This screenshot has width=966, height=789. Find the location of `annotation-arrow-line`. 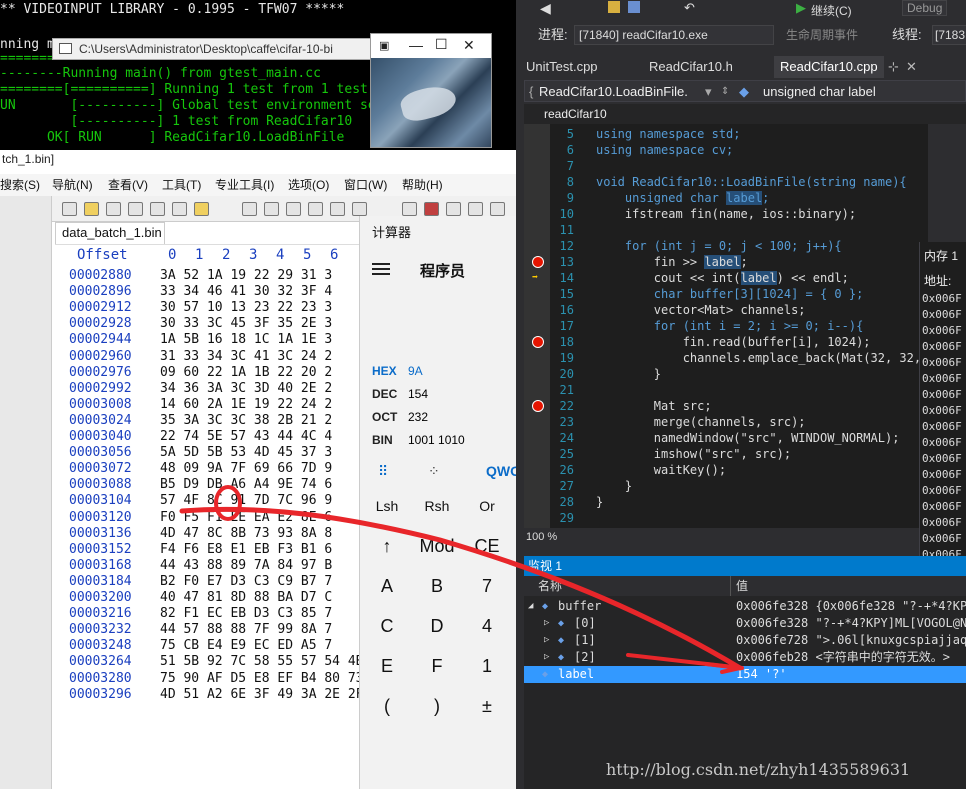

annotation-arrow-line is located at coordinates (461, 588).